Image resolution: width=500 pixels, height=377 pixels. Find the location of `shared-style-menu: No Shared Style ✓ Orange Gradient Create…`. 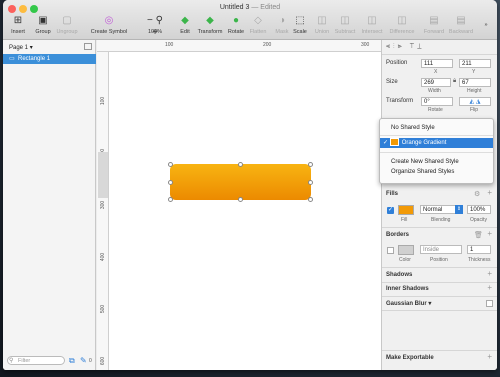

shared-style-menu: No Shared Style ✓ Orange Gradient Create… is located at coordinates (436, 151).